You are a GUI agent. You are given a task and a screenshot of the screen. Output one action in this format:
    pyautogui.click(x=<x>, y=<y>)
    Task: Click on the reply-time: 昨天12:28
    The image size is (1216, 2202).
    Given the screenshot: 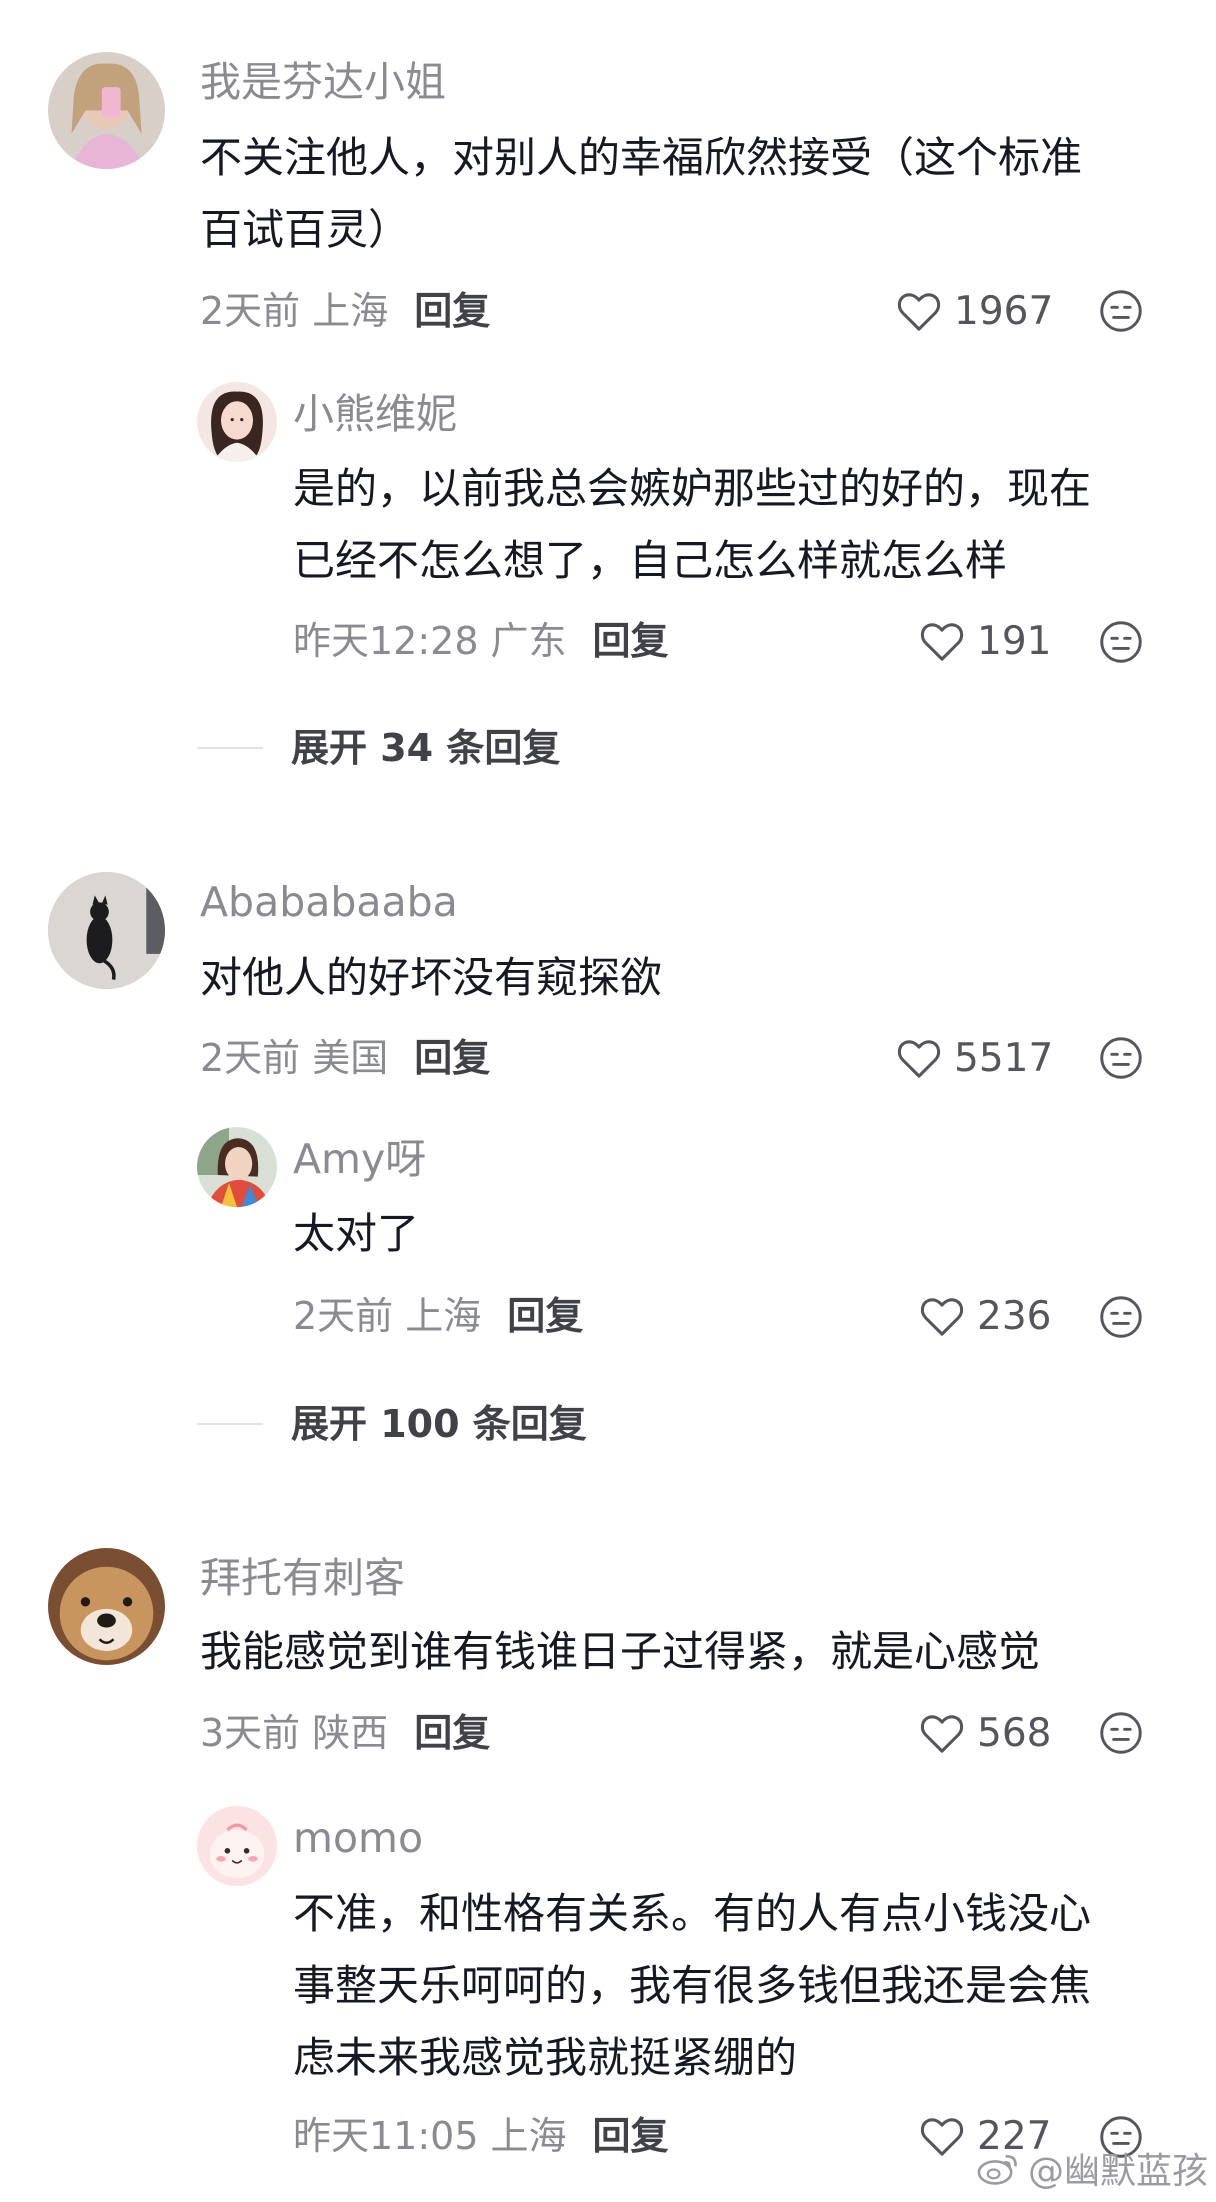 What is the action you would take?
    pyautogui.click(x=386, y=641)
    